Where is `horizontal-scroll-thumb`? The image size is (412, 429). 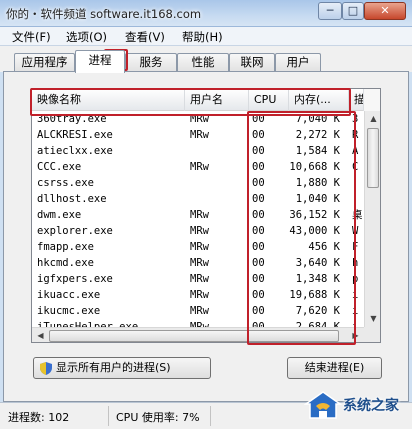 horizontal-scroll-thumb is located at coordinates (194, 336).